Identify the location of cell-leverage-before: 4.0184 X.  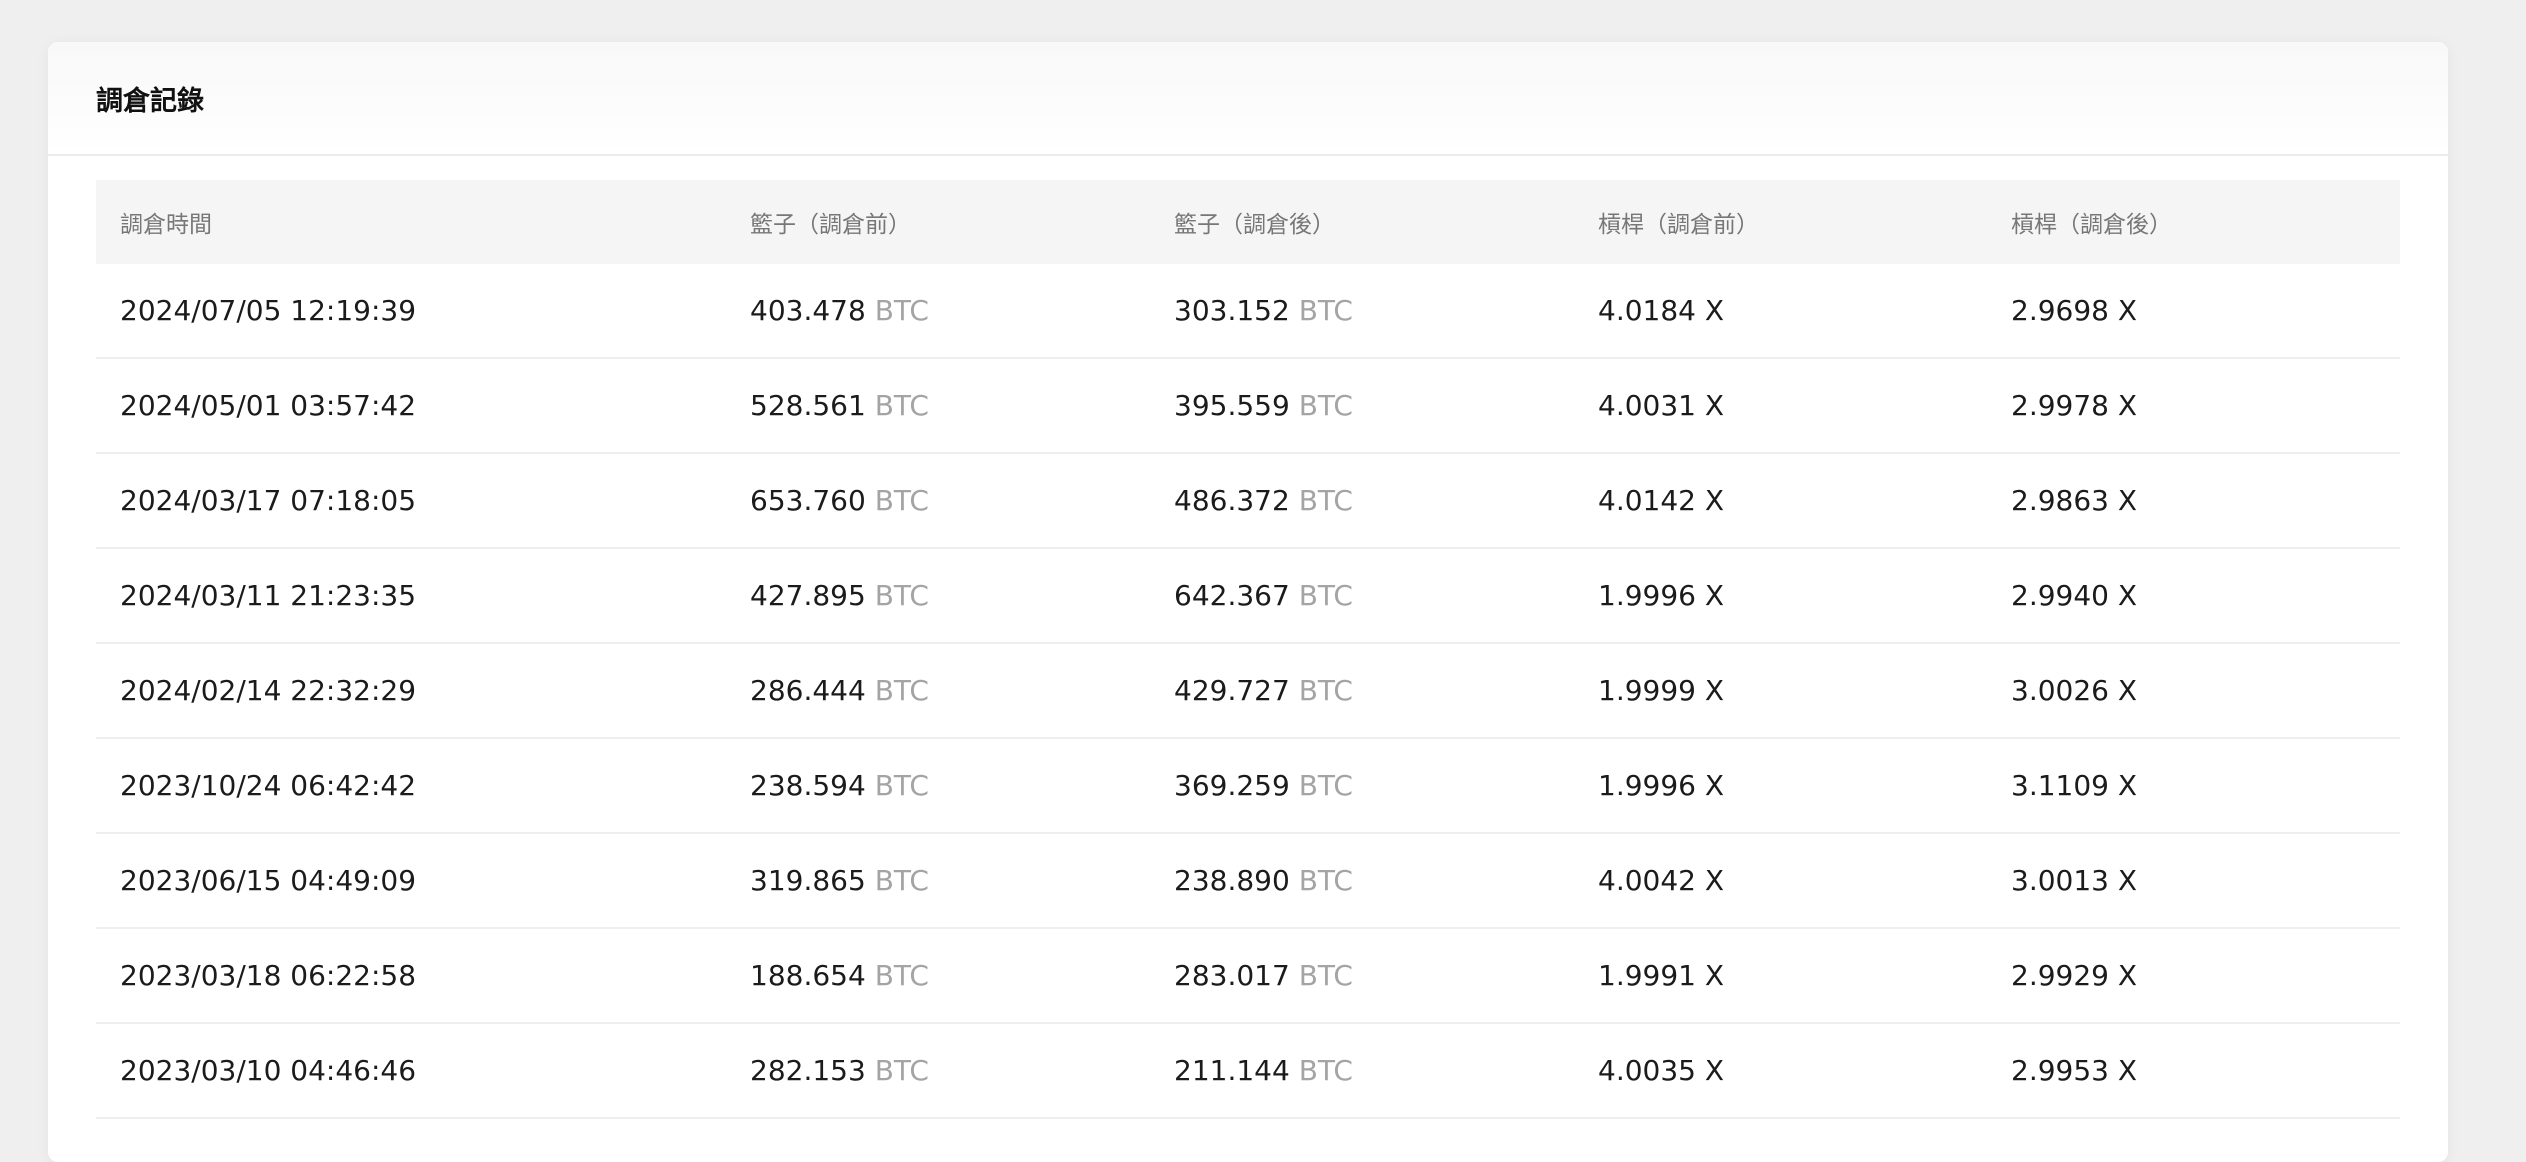
(1661, 310).